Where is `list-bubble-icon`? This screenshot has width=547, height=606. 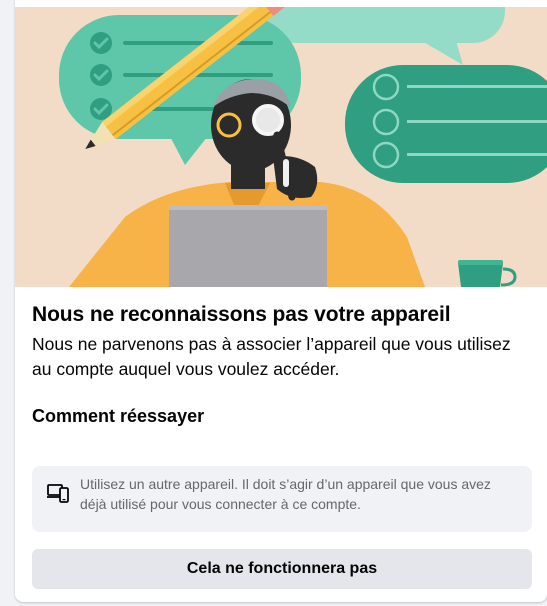 list-bubble-icon is located at coordinates (446, 124).